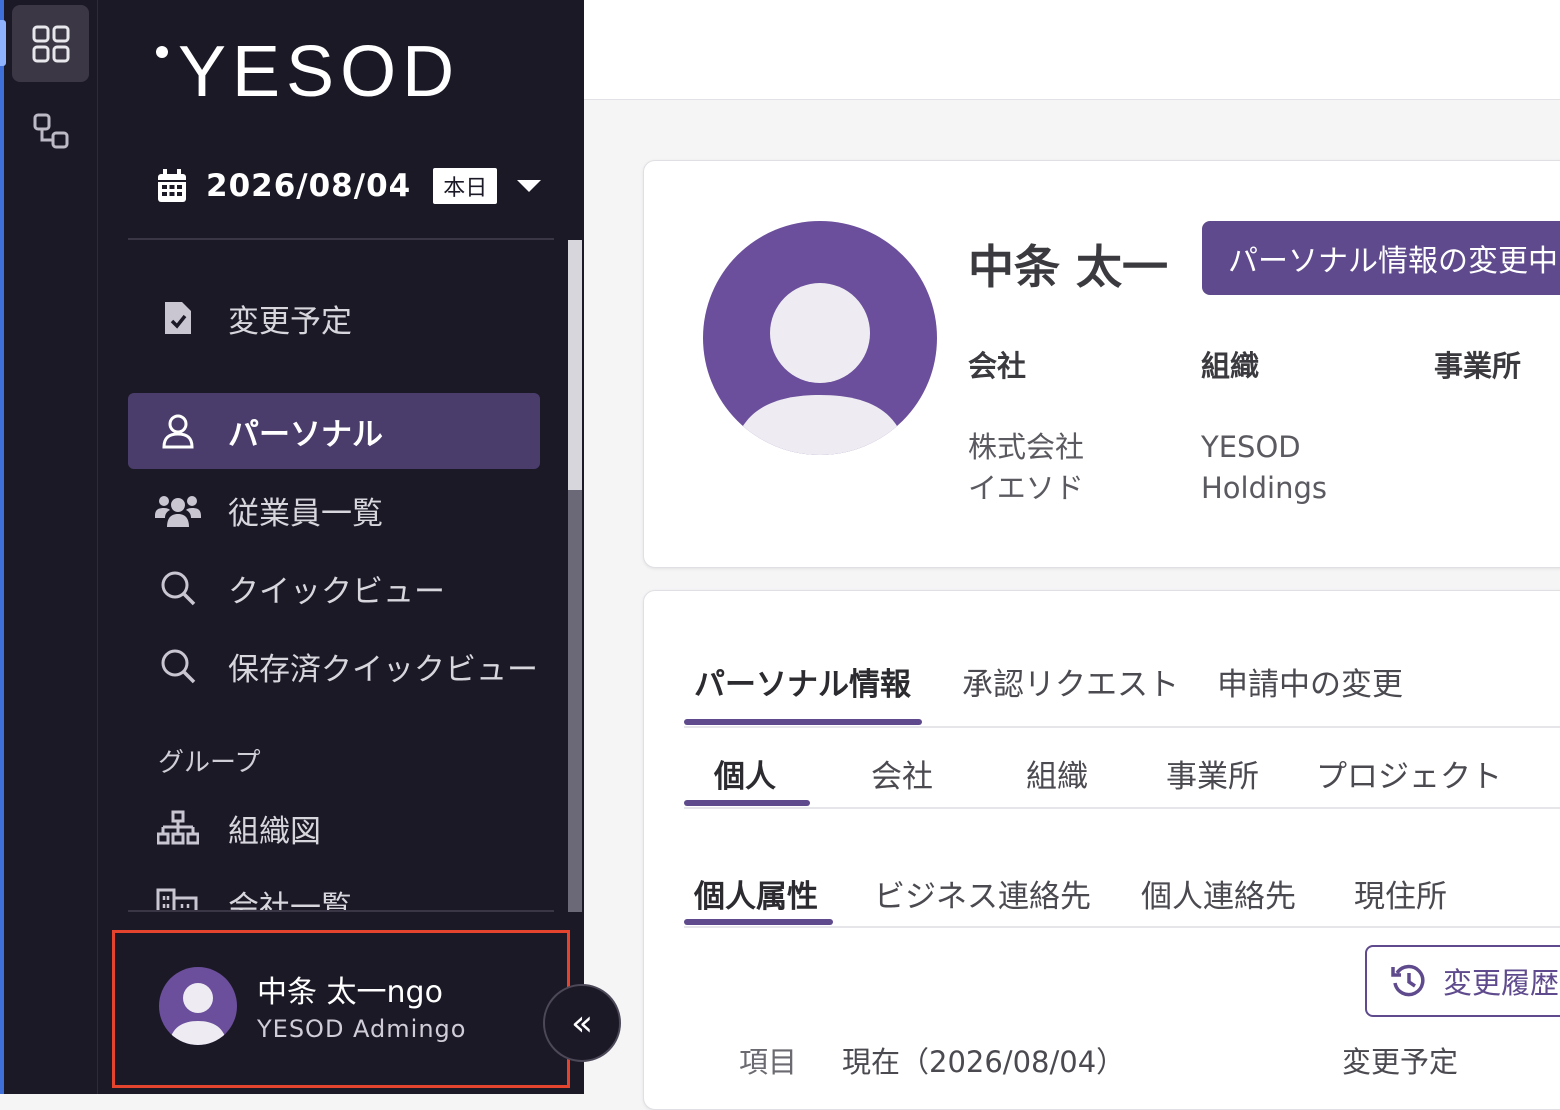 The height and width of the screenshot is (1110, 1560). What do you see at coordinates (465, 186) in the screenshot?
I see `today-badge: 本日` at bounding box center [465, 186].